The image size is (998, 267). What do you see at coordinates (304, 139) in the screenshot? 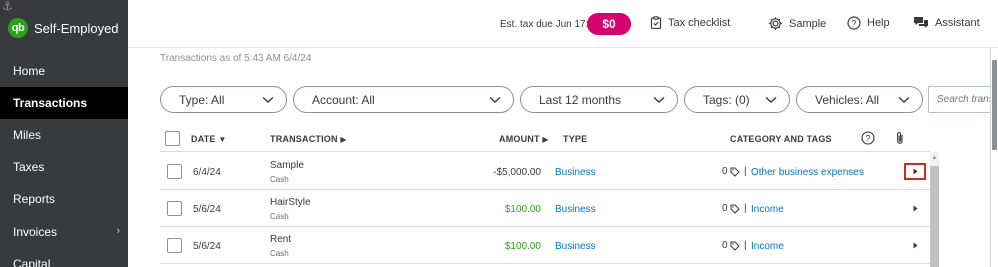
I see `header-label: TRANSACTION` at bounding box center [304, 139].